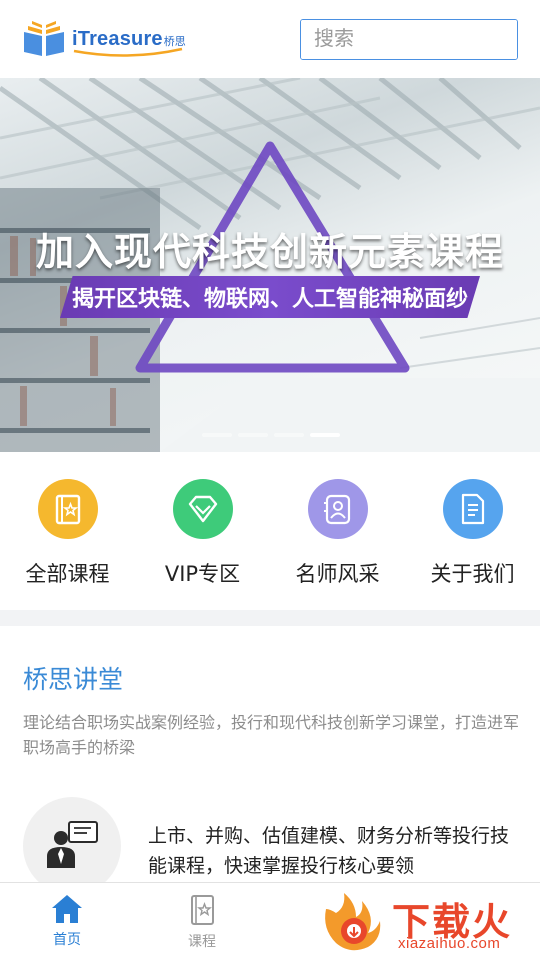  I want to click on tab-home: 首页, so click(67, 921).